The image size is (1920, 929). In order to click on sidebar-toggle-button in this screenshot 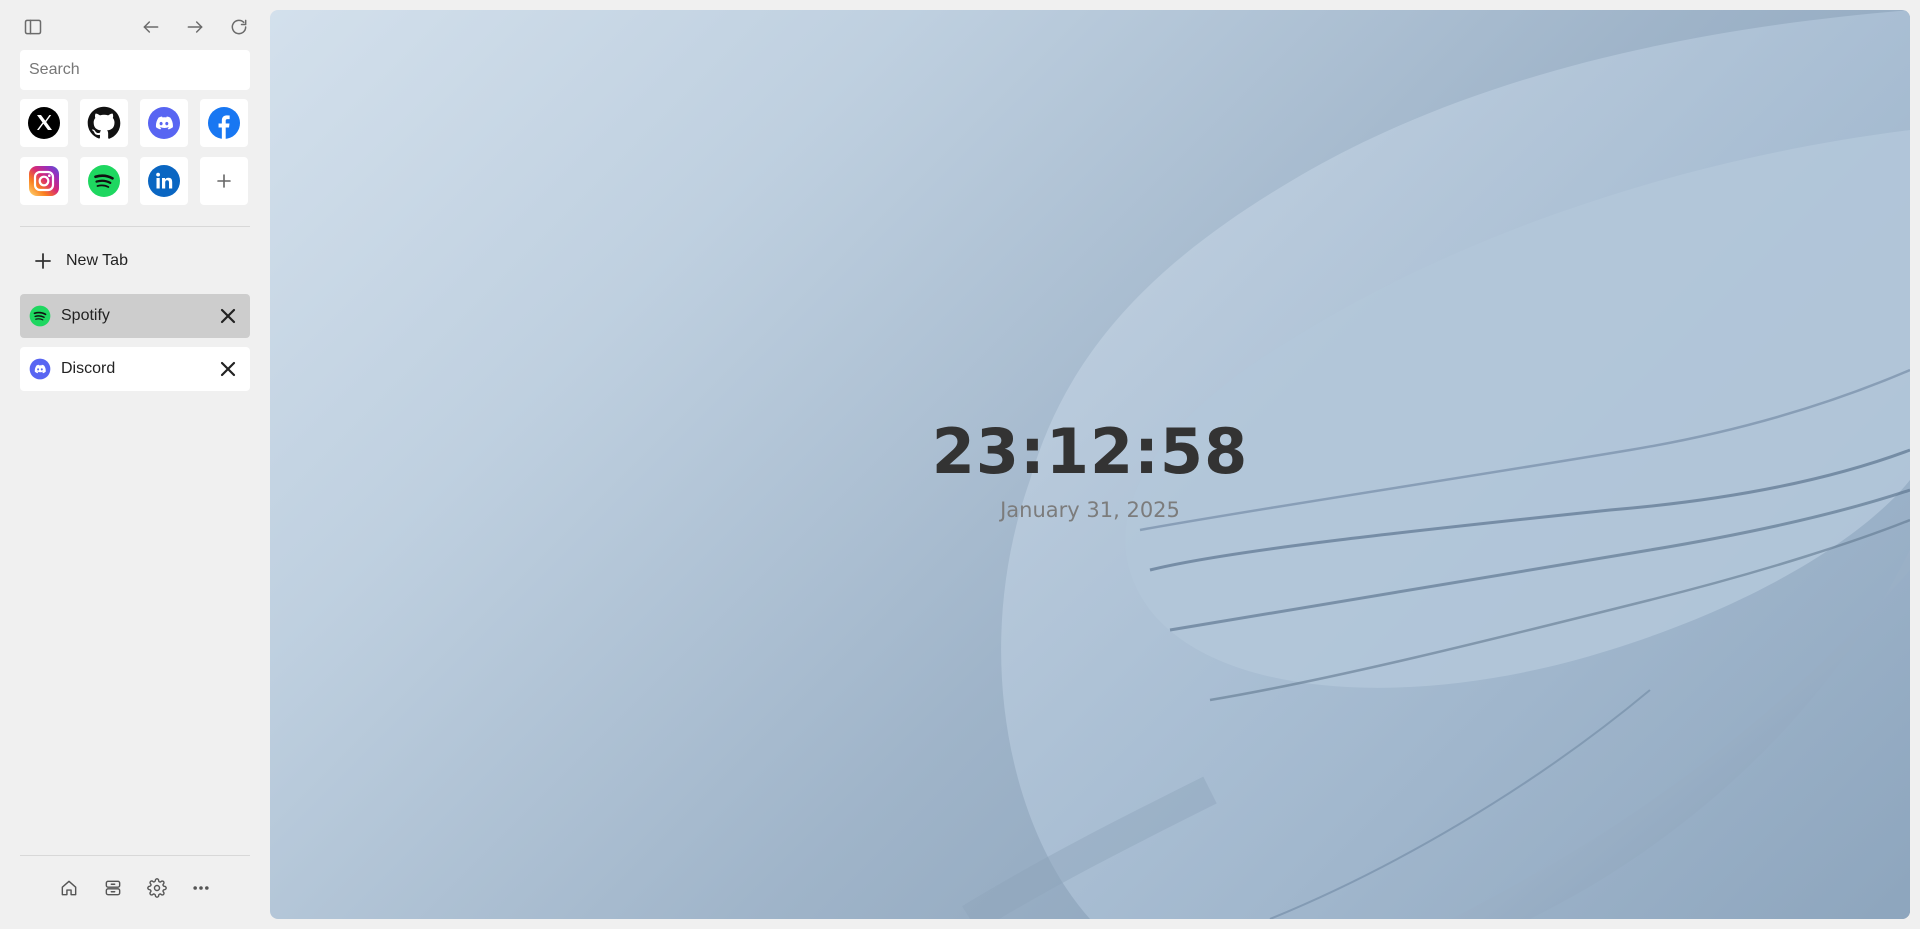, I will do `click(33, 27)`.